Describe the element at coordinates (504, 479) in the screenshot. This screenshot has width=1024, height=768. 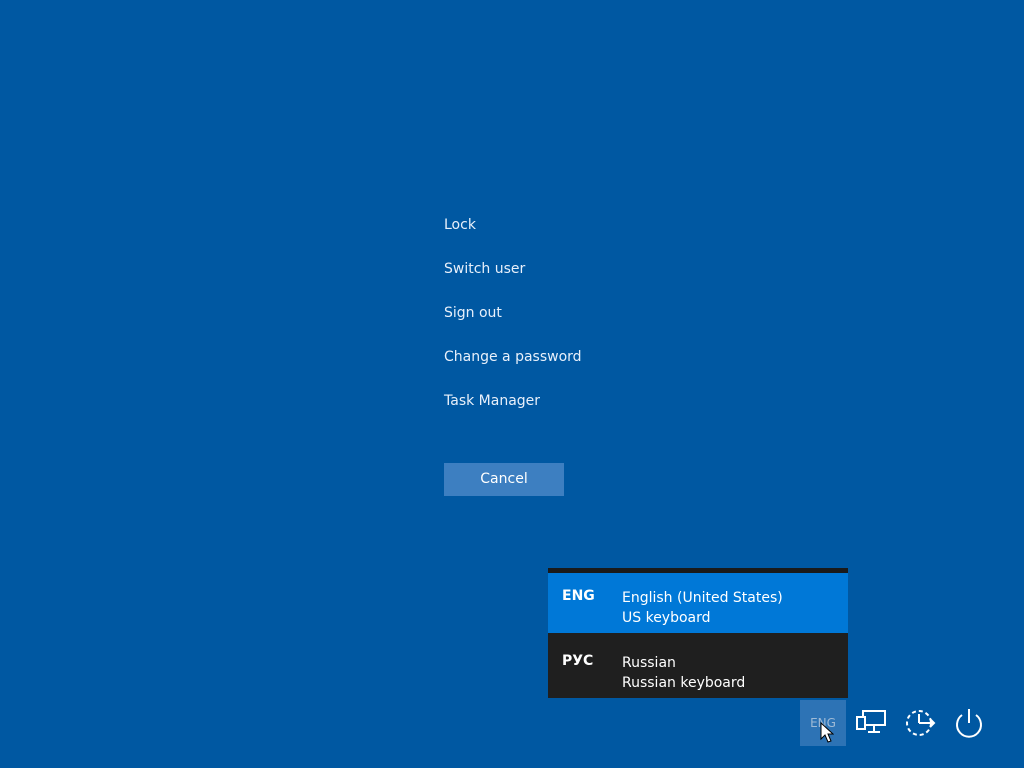
I see `cancel-button: Cancel` at that location.